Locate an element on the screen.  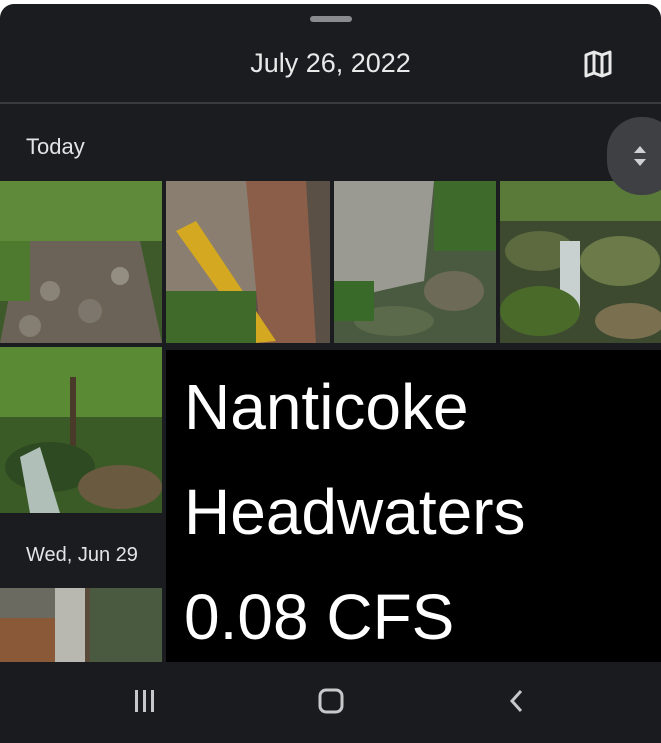
caption-line-2: Headwaters is located at coordinates (355, 512).